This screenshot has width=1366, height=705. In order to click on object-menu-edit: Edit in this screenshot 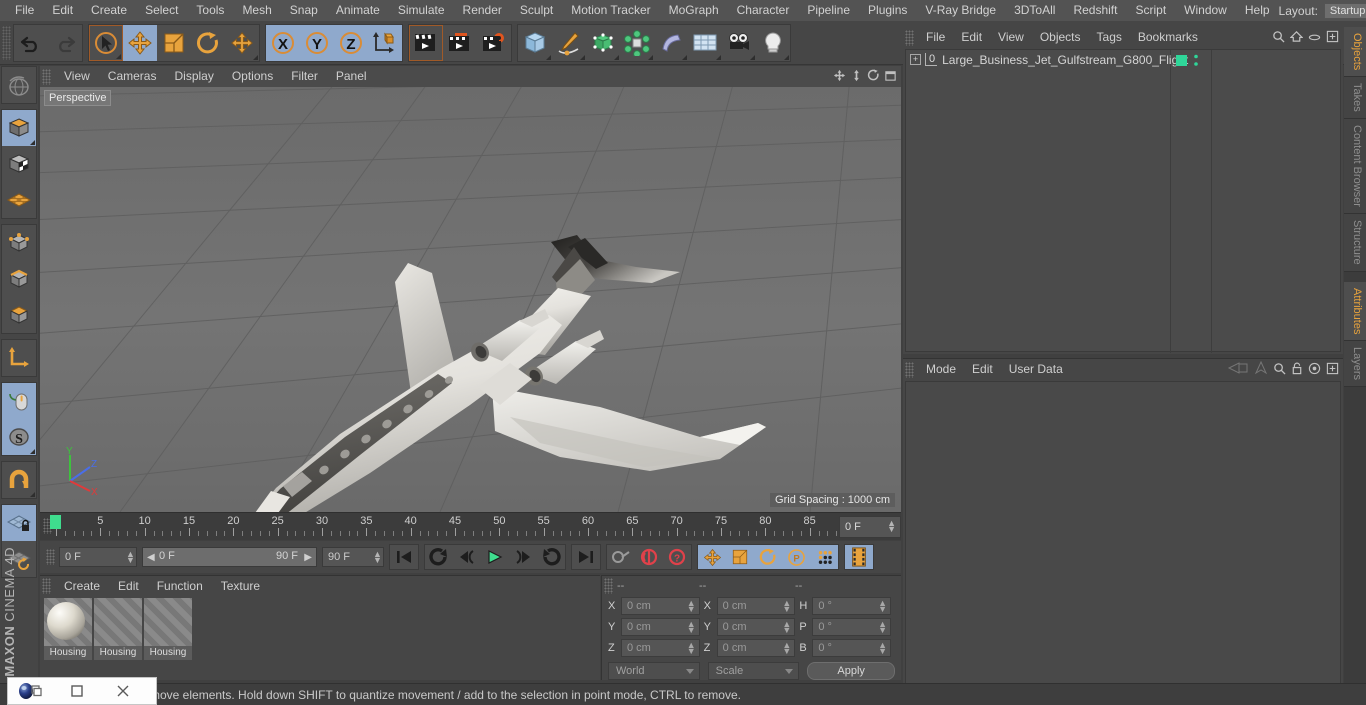, I will do `click(971, 37)`.